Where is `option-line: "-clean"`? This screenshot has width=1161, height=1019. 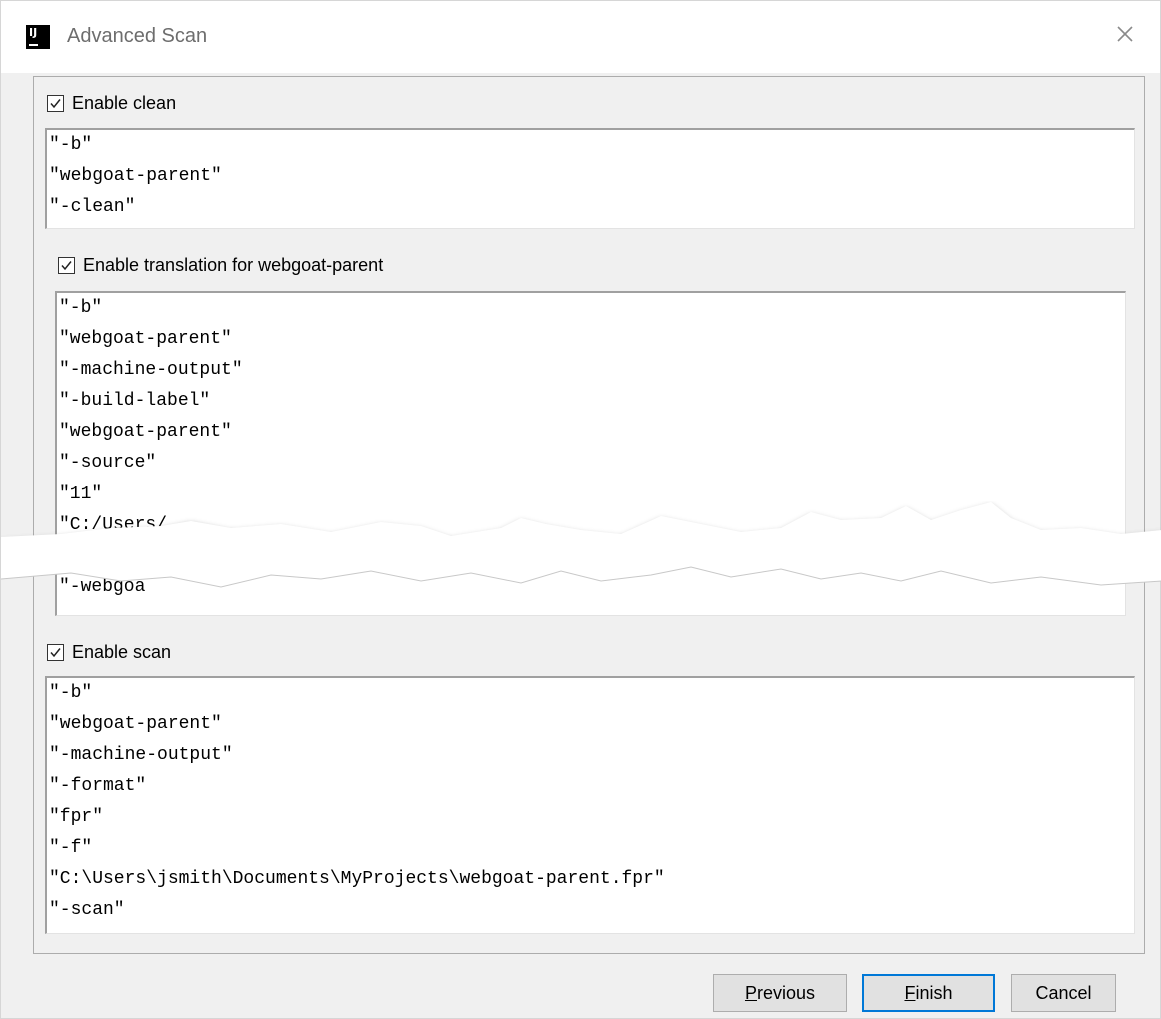 option-line: "-clean" is located at coordinates (92, 207).